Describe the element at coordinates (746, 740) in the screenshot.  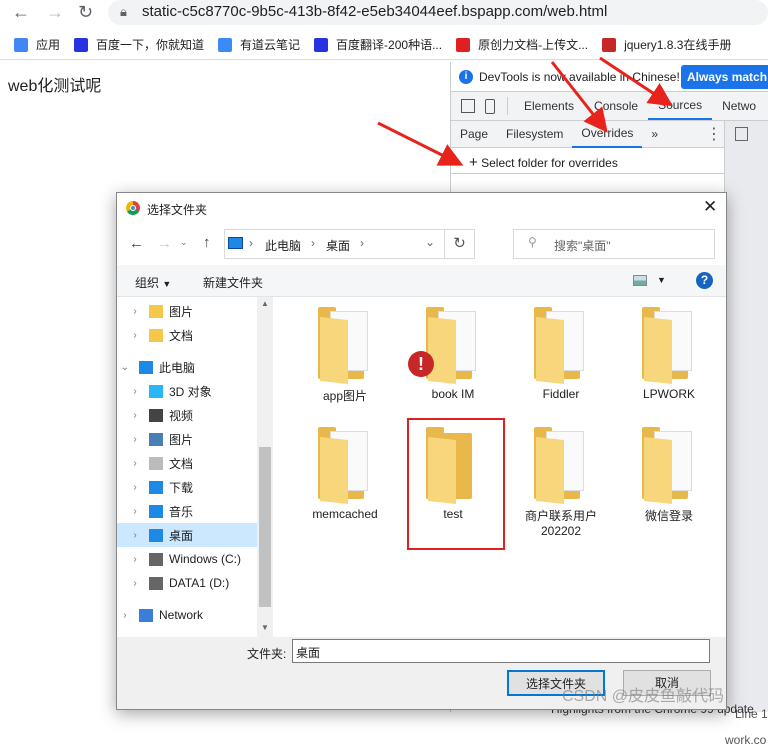
I see `work-label: work.co` at that location.